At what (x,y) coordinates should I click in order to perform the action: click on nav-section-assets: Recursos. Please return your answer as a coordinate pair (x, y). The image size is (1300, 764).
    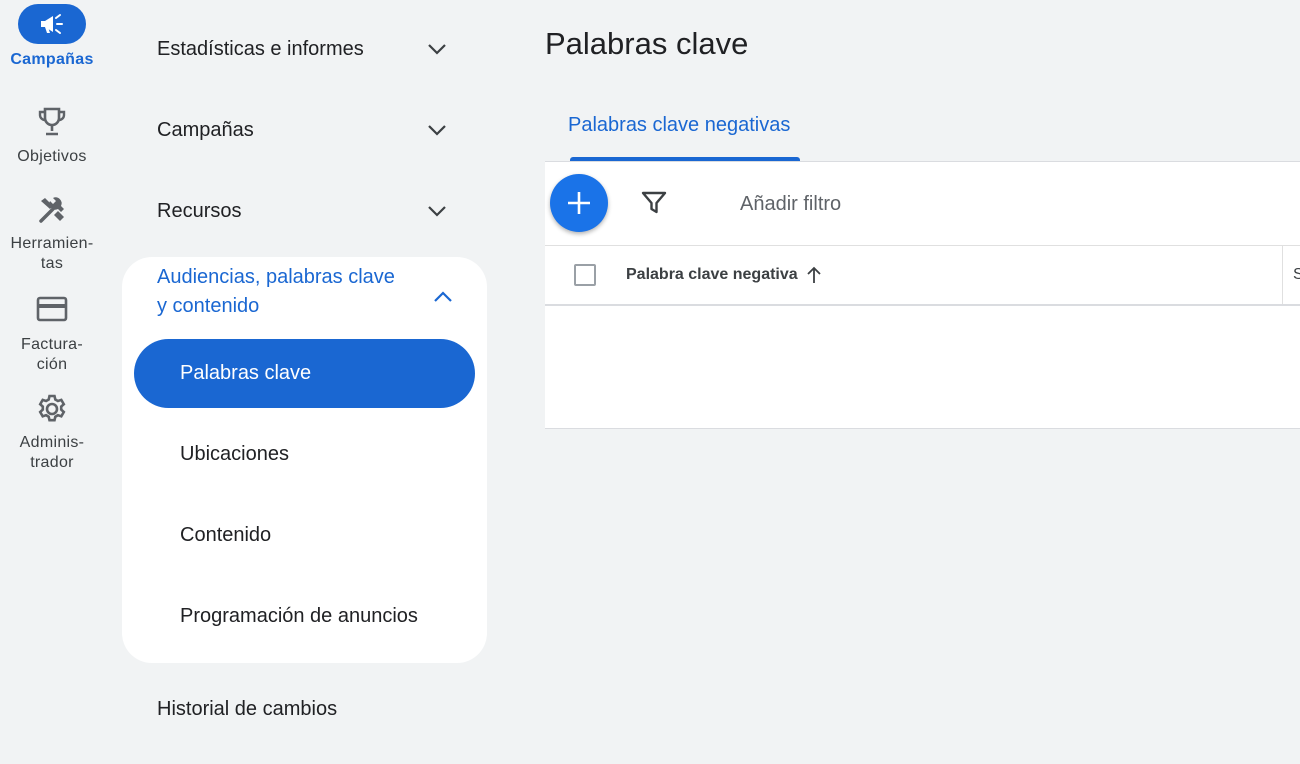
    Looking at the image, I should click on (307, 211).